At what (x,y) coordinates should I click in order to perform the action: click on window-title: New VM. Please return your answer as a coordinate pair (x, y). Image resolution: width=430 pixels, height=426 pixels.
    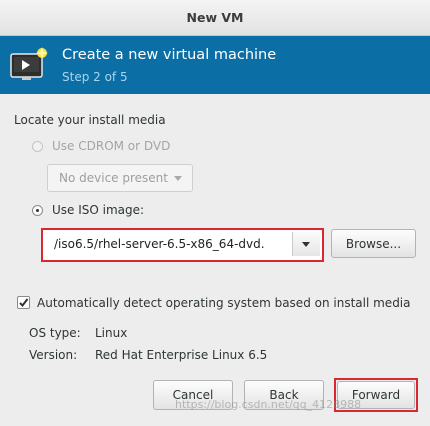
    Looking at the image, I should click on (215, 17).